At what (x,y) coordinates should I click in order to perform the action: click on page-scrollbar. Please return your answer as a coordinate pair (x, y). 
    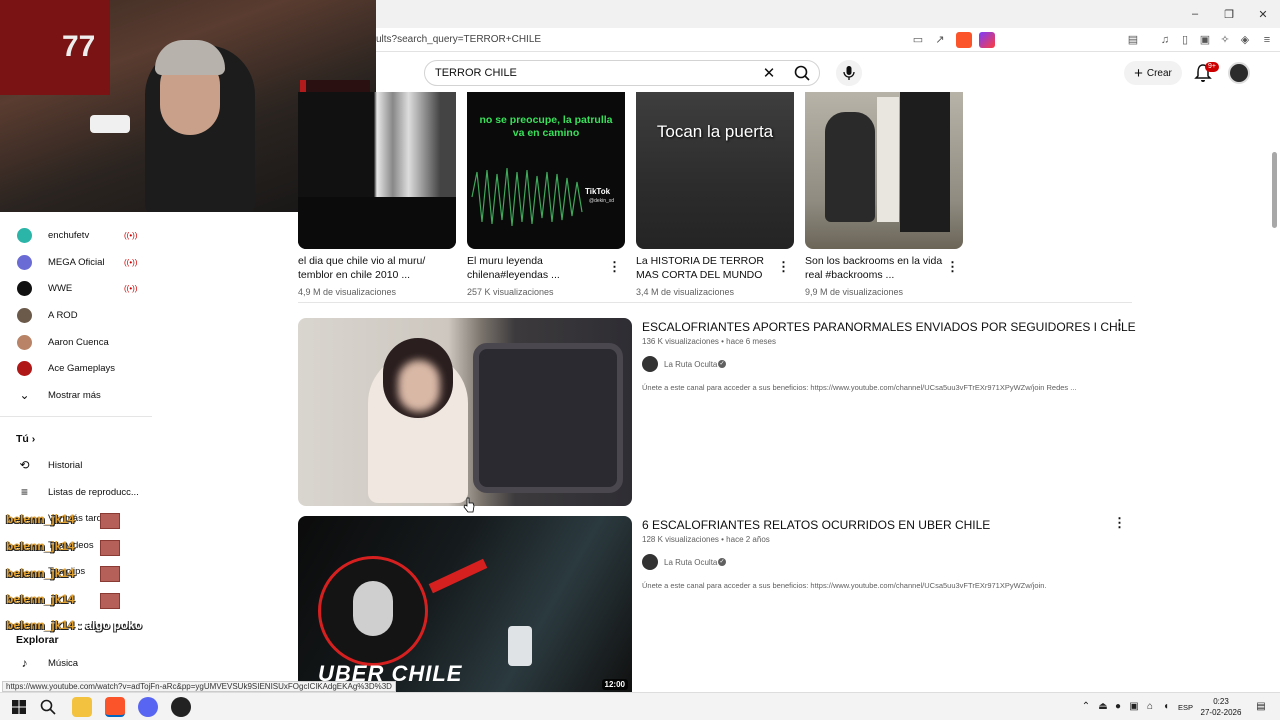
    Looking at the image, I should click on (1275, 391).